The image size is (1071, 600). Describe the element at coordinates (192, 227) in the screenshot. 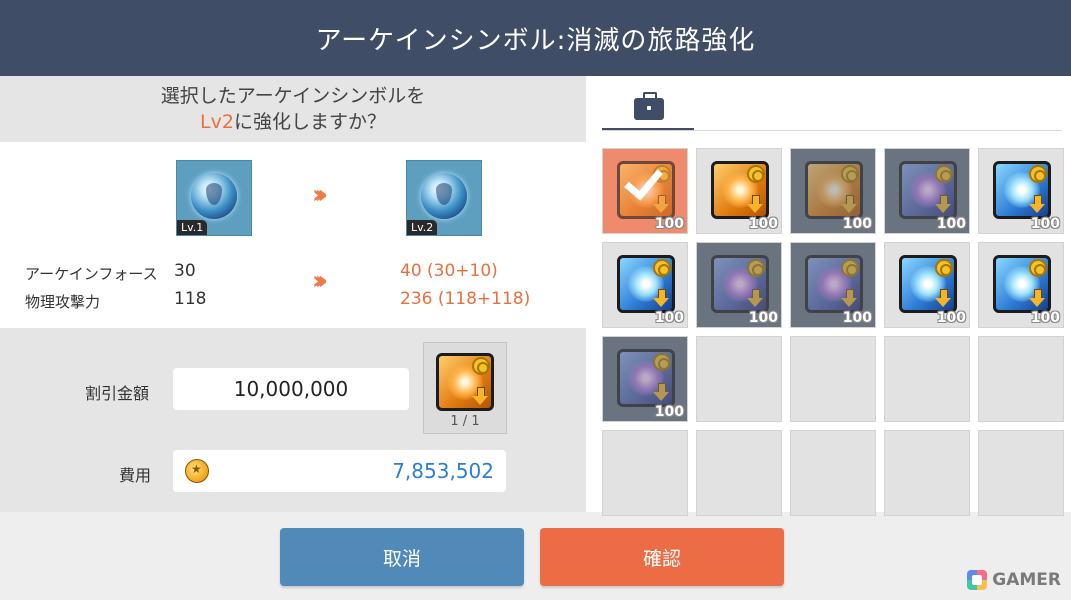

I see `current-level-badge: Lv.1` at that location.